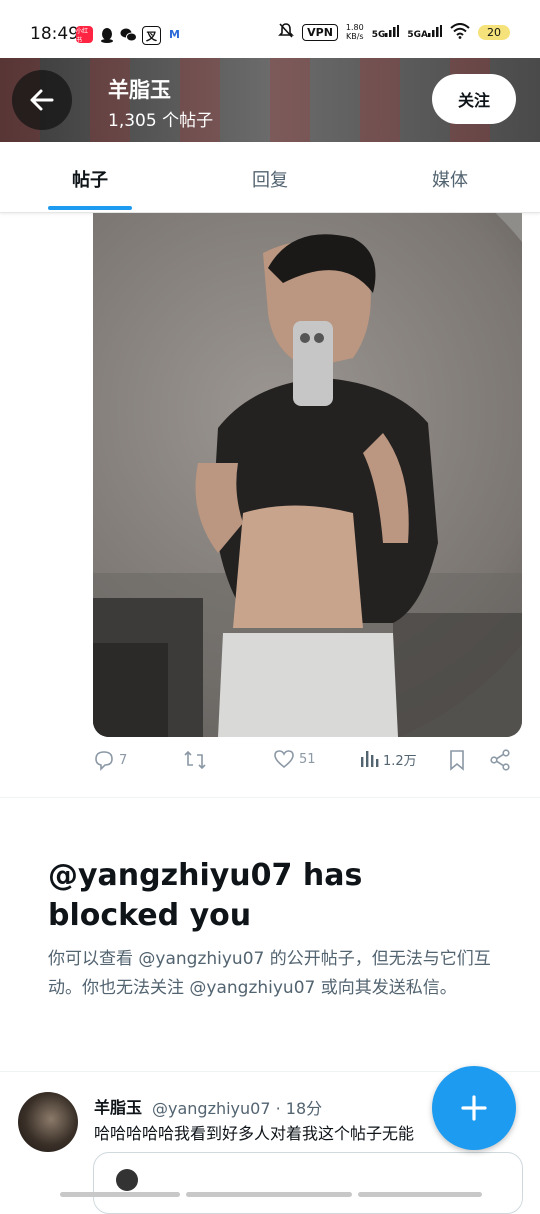  Describe the element at coordinates (205, 895) in the screenshot. I see `blocked-title: @yangzhiyu07 has blocked you` at that location.